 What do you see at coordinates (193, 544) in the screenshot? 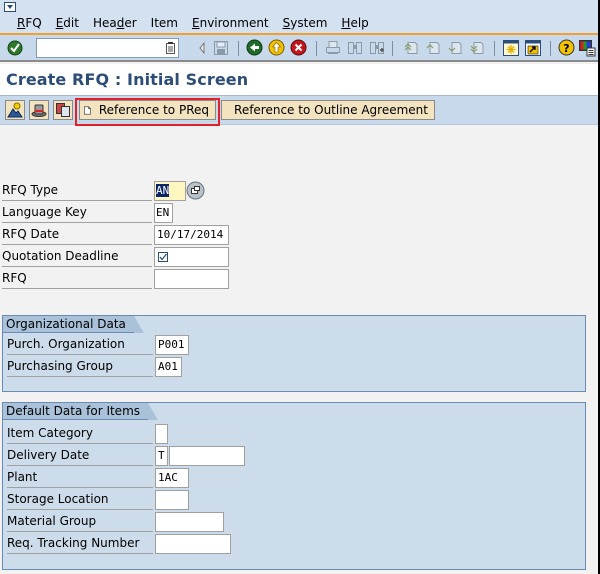
I see `req-tracking-number-field` at bounding box center [193, 544].